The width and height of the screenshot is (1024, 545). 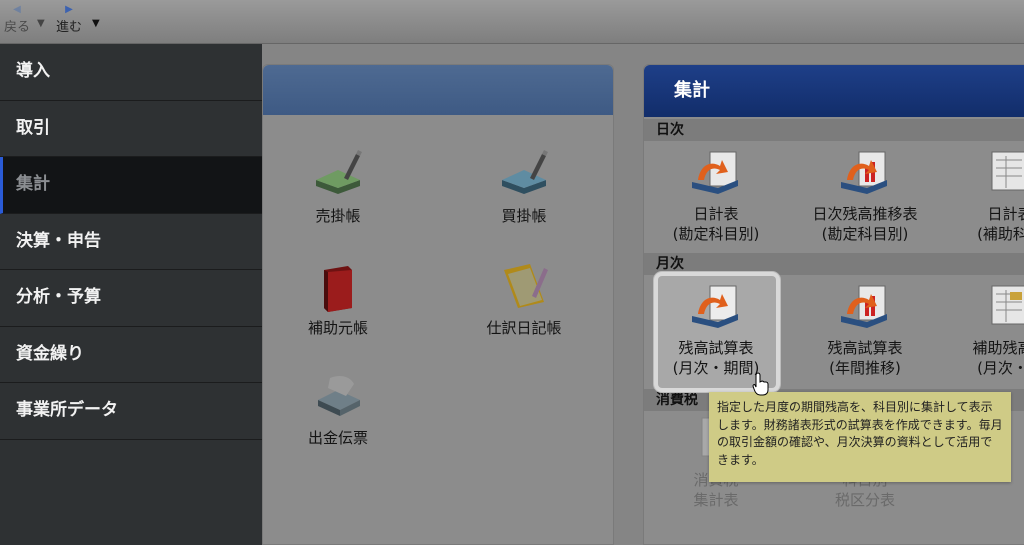 I want to click on tile-accounts-payable: 買掛帳, so click(x=524, y=188).